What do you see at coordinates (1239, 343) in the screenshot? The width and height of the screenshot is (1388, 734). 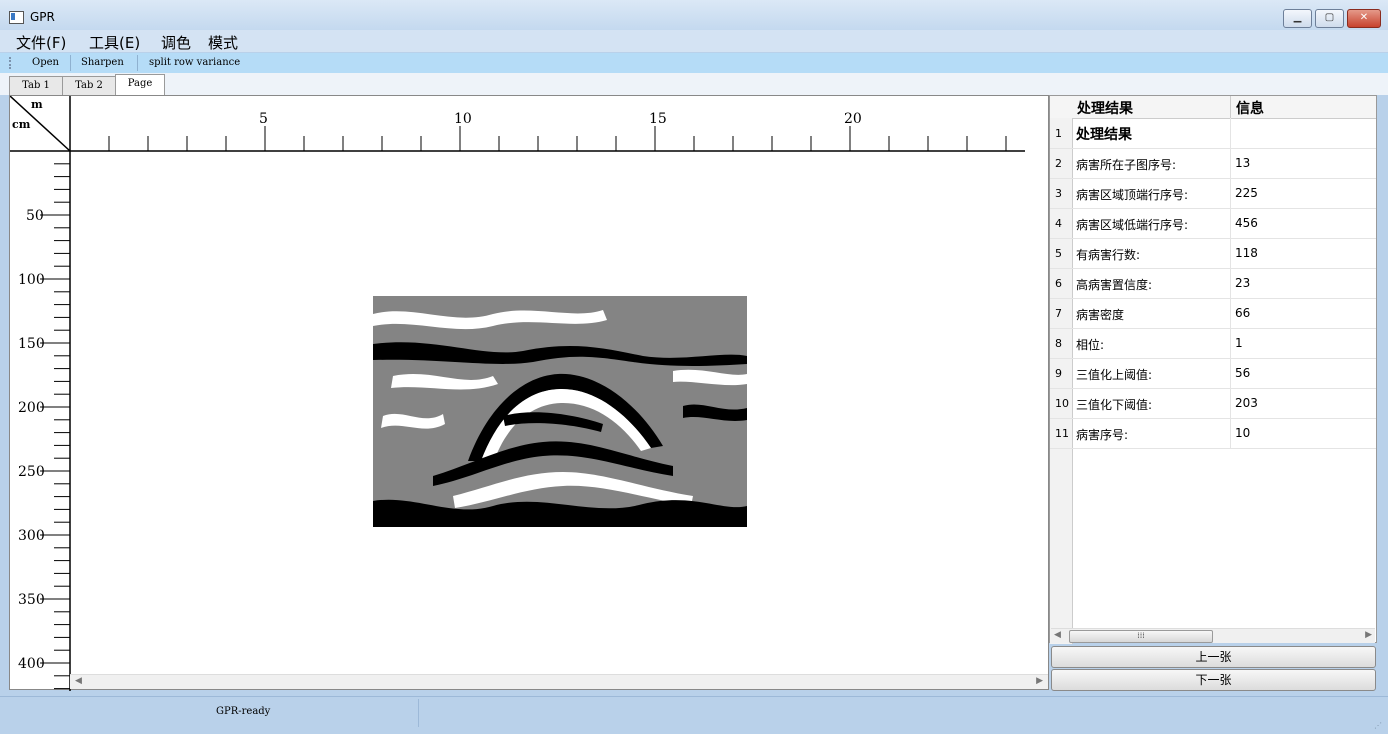 I see `row-value: 1` at bounding box center [1239, 343].